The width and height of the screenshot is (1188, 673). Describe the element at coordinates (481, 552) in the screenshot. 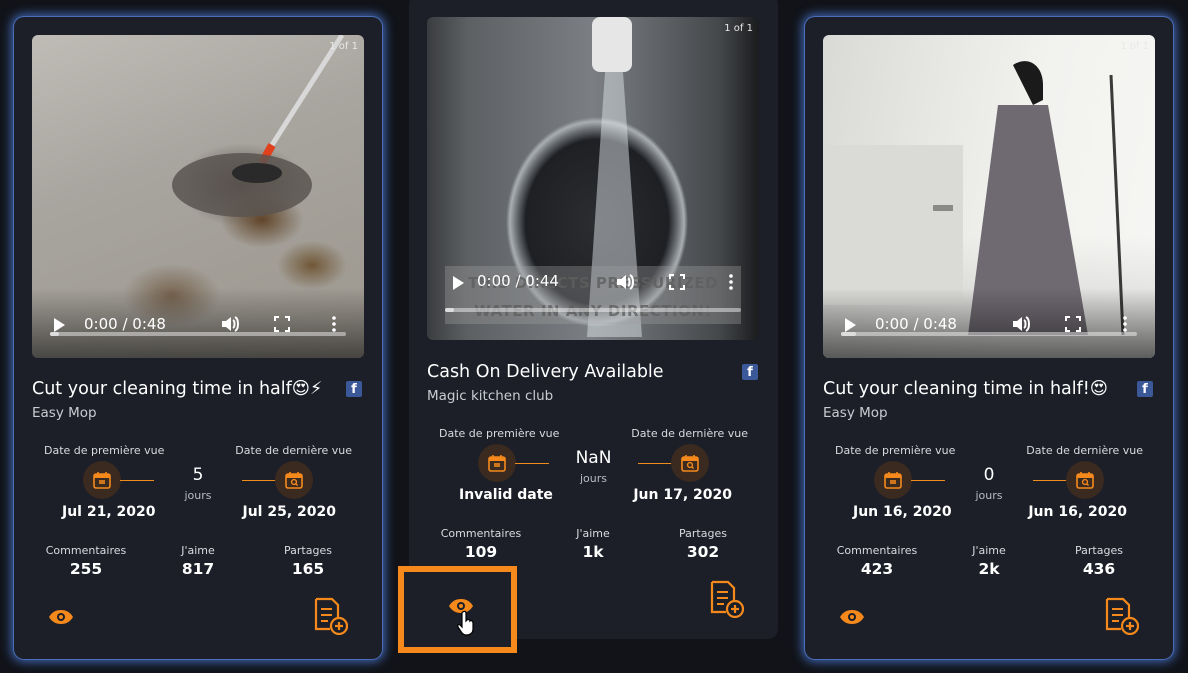

I see `comments-count: 109` at that location.